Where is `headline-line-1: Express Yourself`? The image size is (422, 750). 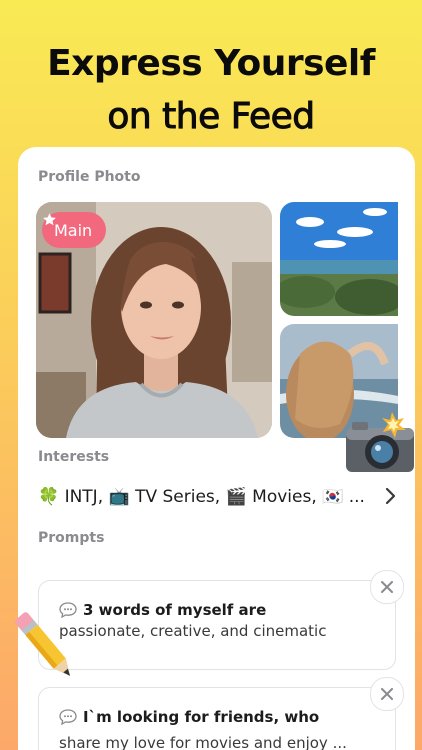 headline-line-1: Express Yourself is located at coordinates (211, 63).